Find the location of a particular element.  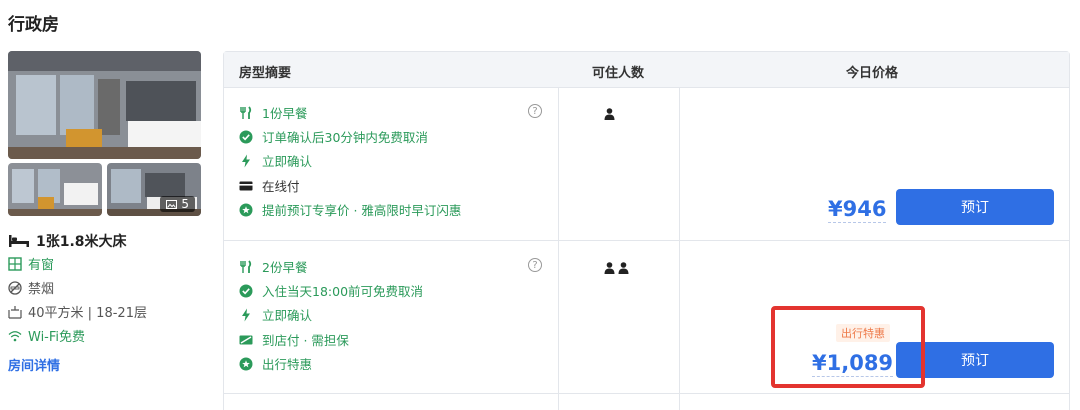

policy-promo: 提前预订专享价 · 雅高限时早订闪惠 is located at coordinates (350, 209).